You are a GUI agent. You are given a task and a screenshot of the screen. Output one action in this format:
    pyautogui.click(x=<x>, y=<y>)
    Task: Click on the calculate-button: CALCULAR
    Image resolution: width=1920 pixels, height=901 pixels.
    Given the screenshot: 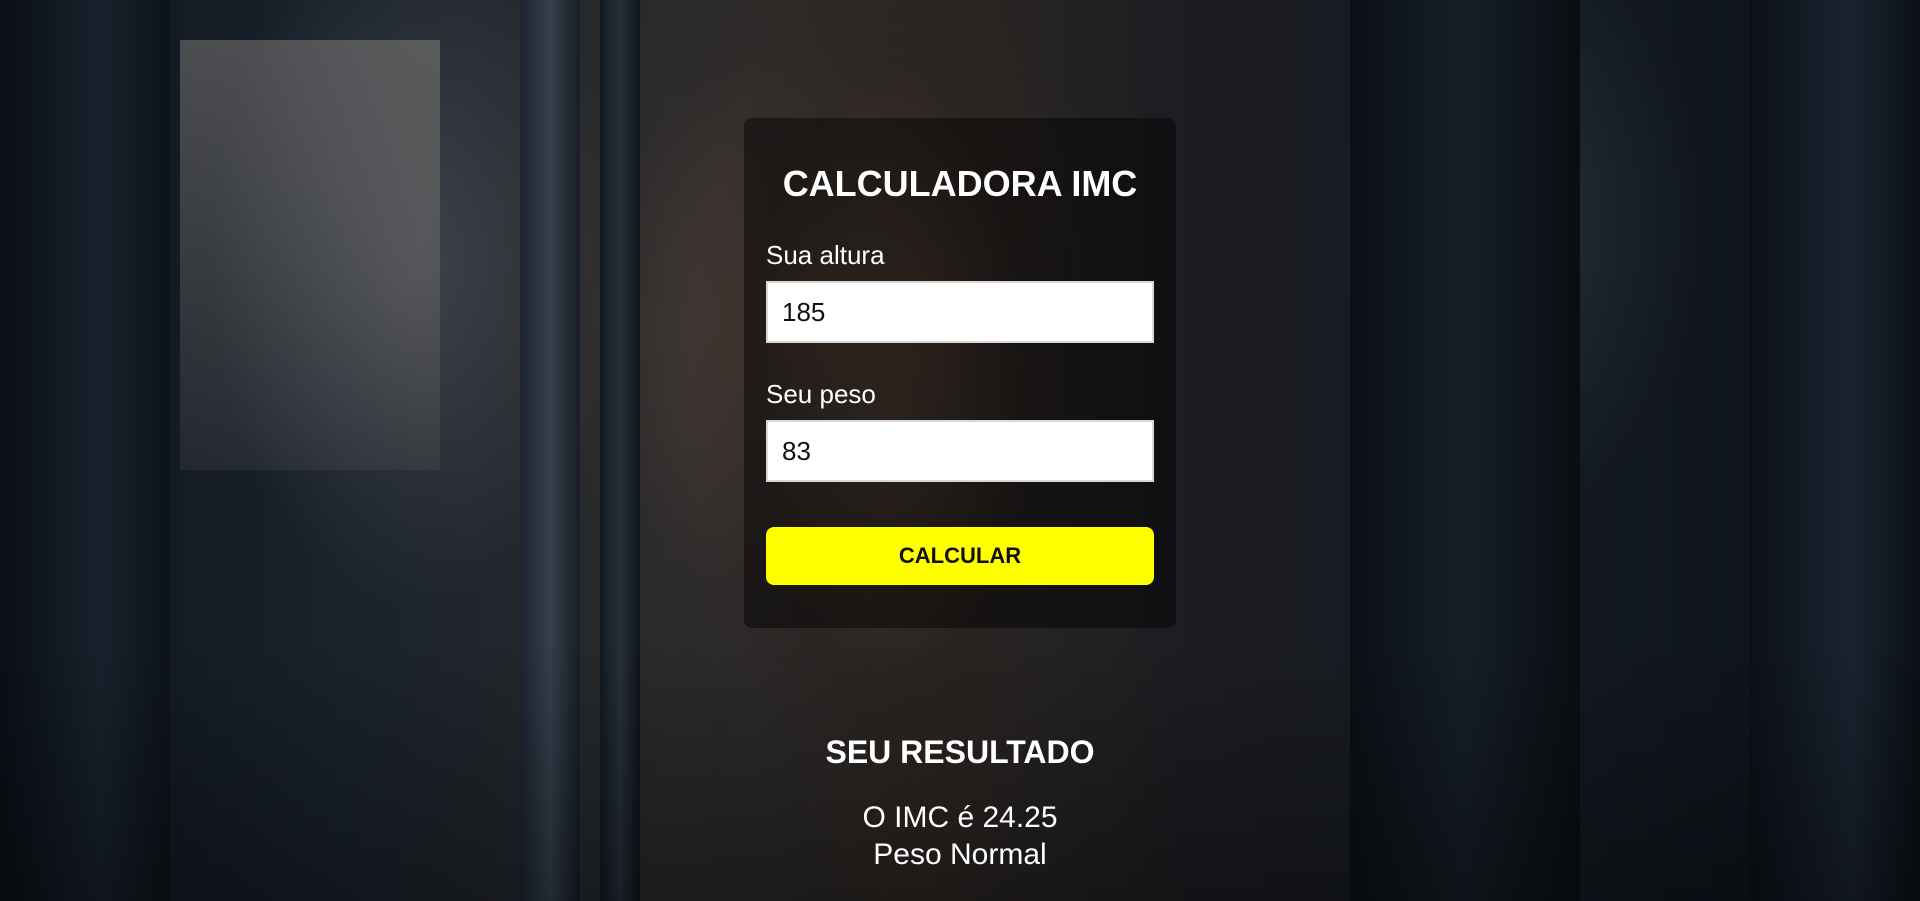 What is the action you would take?
    pyautogui.click(x=960, y=556)
    